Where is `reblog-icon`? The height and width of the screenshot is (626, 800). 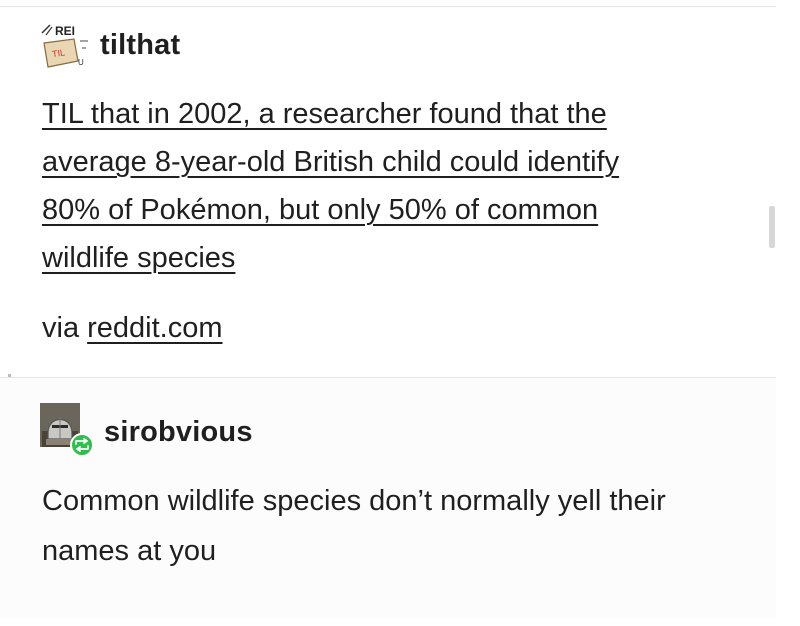
reblog-icon is located at coordinates (82, 445).